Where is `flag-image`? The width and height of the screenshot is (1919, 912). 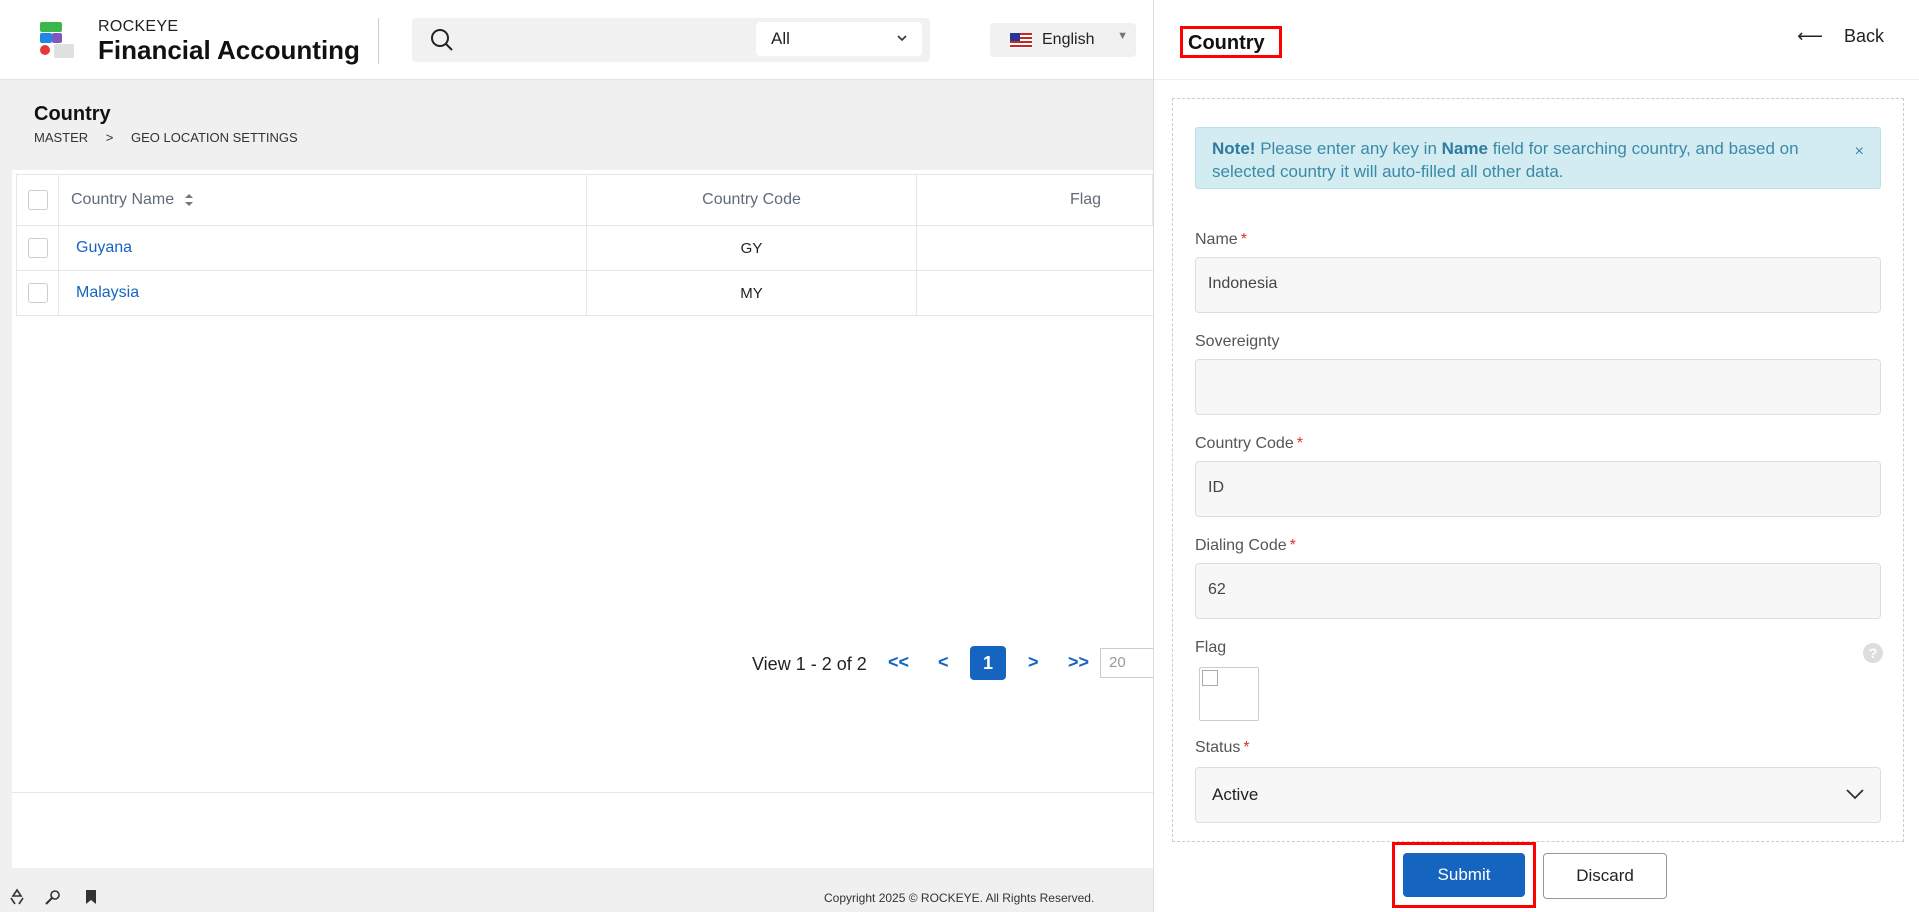
flag-image is located at coordinates (1229, 694).